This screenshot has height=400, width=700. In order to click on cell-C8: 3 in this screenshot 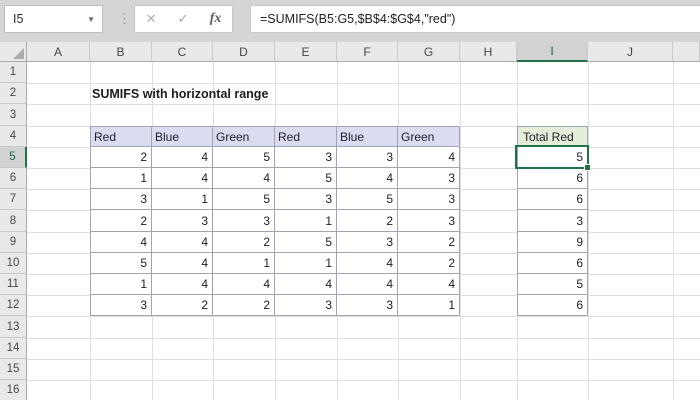, I will do `click(182, 221)`.